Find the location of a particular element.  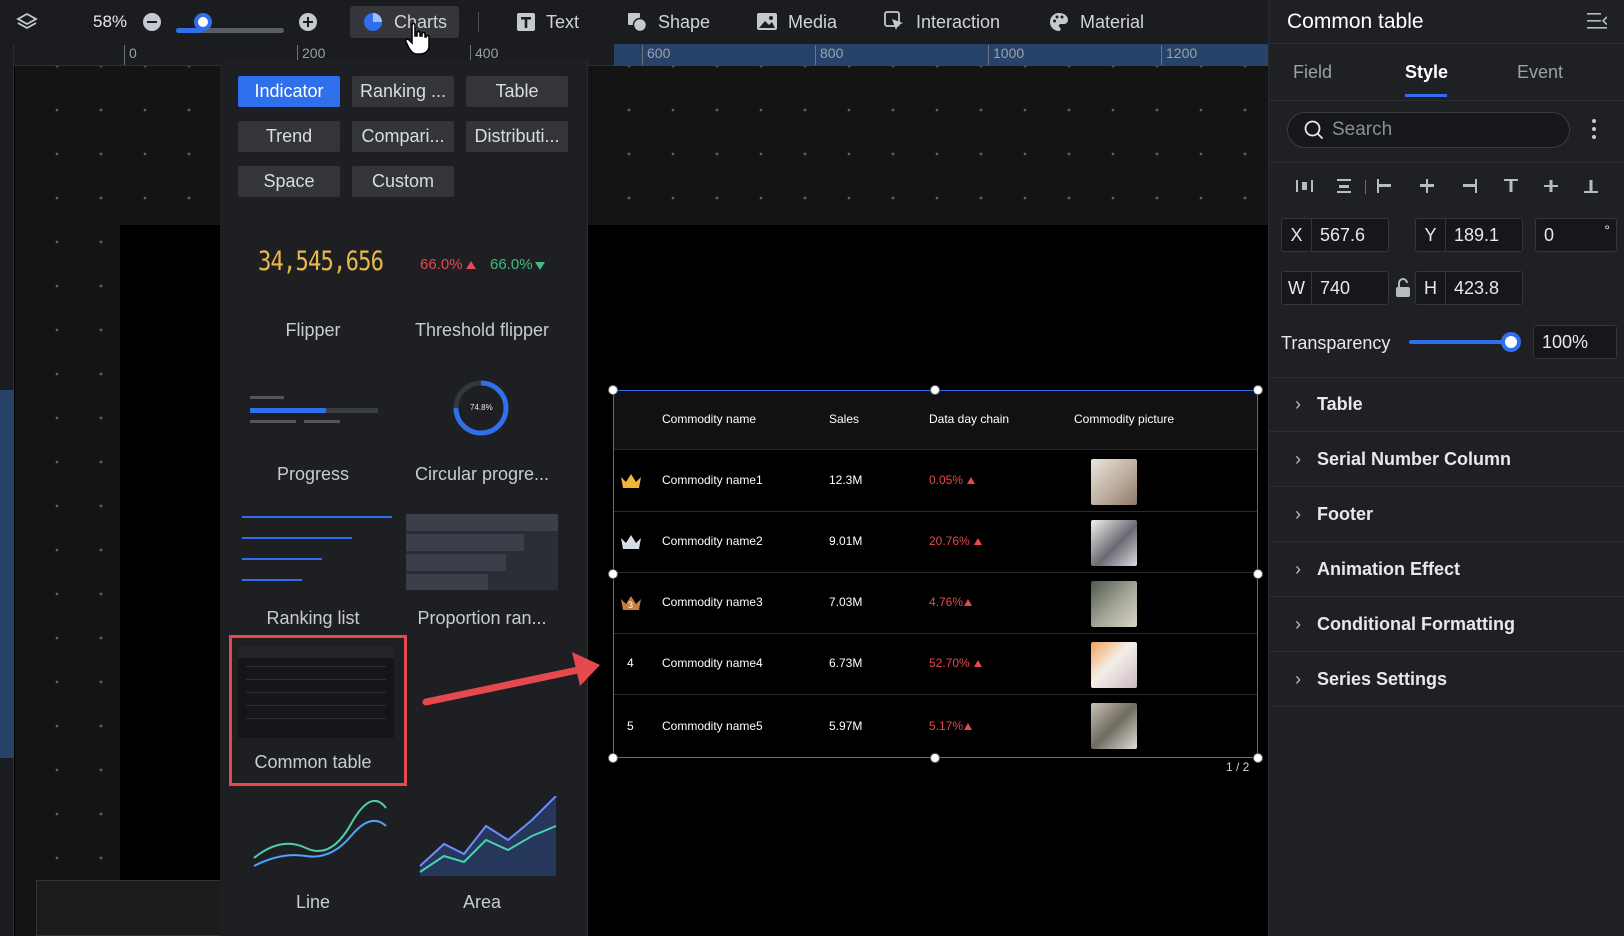

height-field: H 423.8 is located at coordinates (1469, 288).